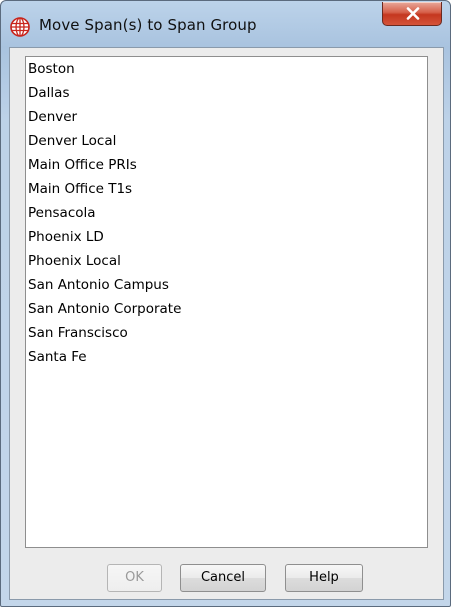 The height and width of the screenshot is (607, 451). I want to click on list-item: San Antonio Corporate, so click(104, 309).